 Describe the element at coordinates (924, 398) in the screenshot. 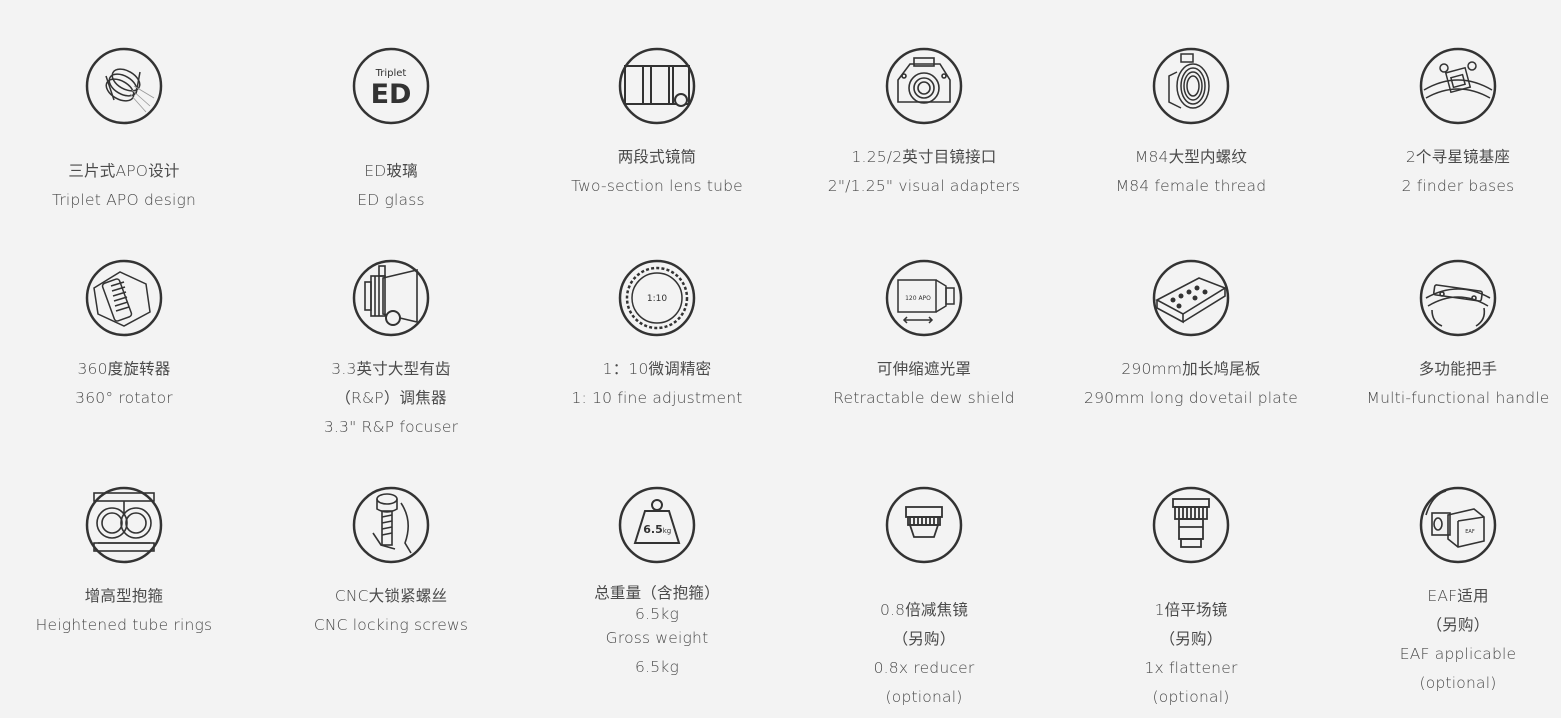

I see `feature-subtitle: Retractable dew shield` at that location.